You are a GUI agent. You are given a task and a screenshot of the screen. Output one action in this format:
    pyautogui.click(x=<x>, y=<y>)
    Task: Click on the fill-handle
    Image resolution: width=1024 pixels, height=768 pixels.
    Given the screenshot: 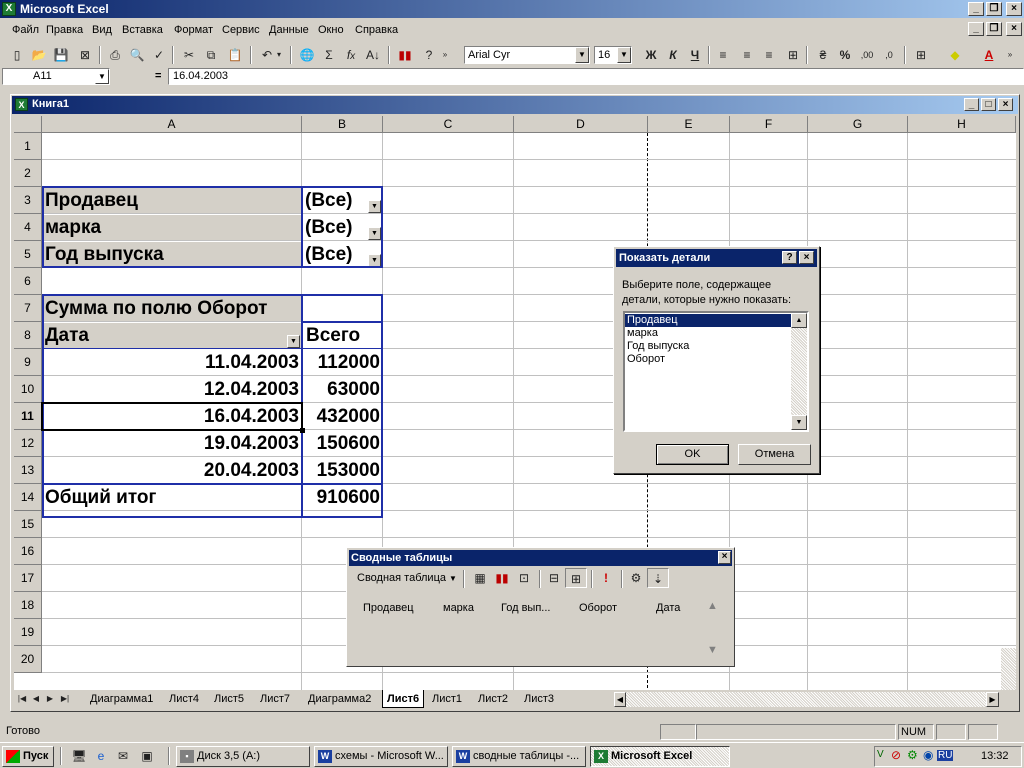 What is the action you would take?
    pyautogui.click(x=302, y=430)
    